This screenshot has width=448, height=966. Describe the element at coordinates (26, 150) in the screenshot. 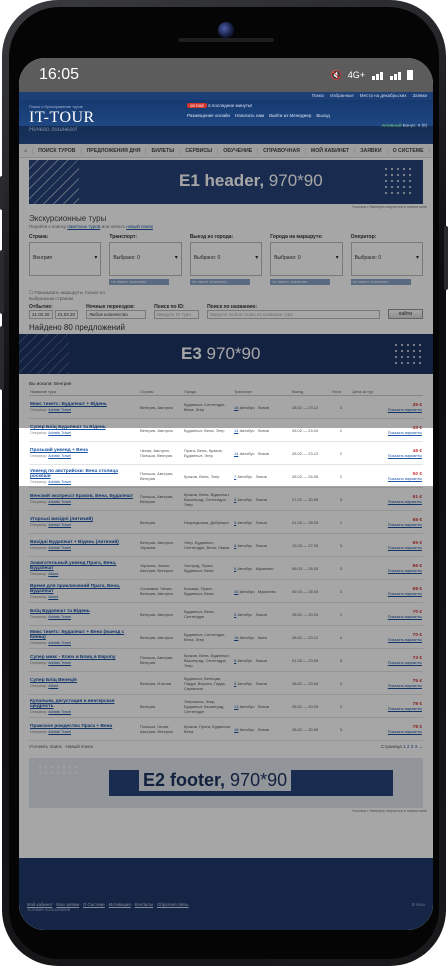

I see `home-icon: ⌂` at that location.